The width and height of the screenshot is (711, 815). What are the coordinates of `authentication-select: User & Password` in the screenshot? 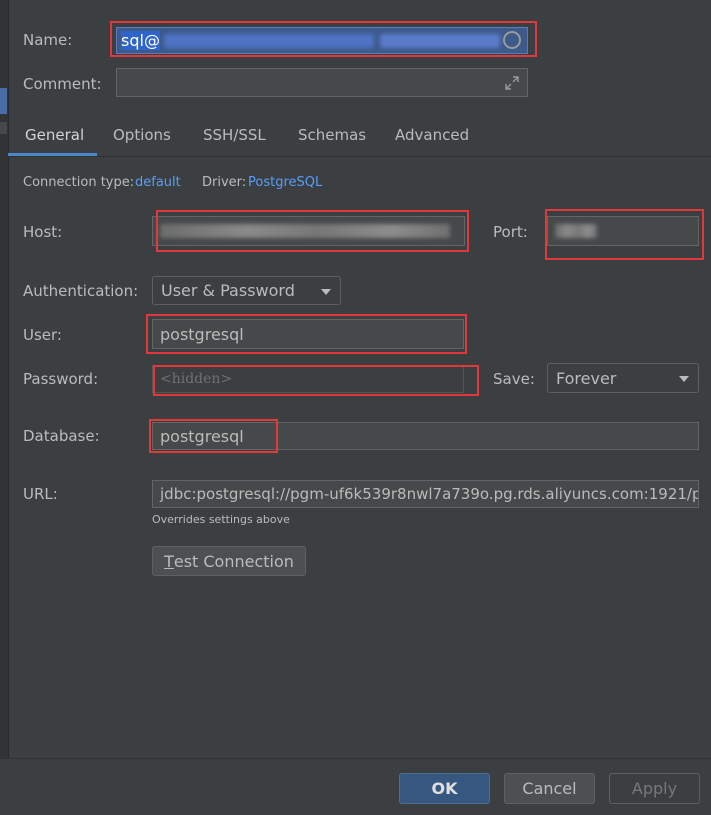 It's located at (246, 290).